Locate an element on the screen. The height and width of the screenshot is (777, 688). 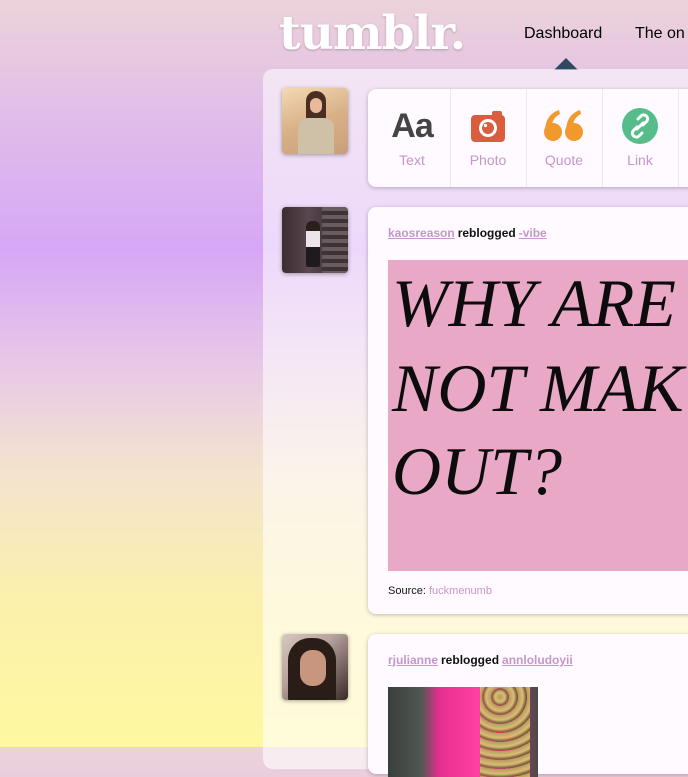
source-link: fuckmenumb is located at coordinates (460, 591).